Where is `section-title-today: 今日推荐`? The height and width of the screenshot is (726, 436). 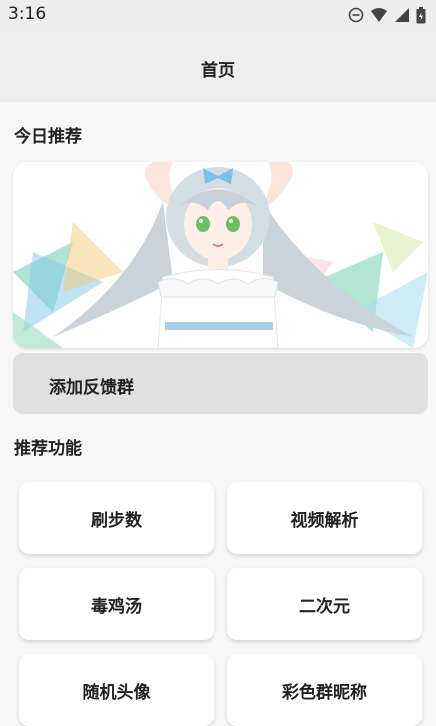 section-title-today: 今日推荐 is located at coordinates (48, 137).